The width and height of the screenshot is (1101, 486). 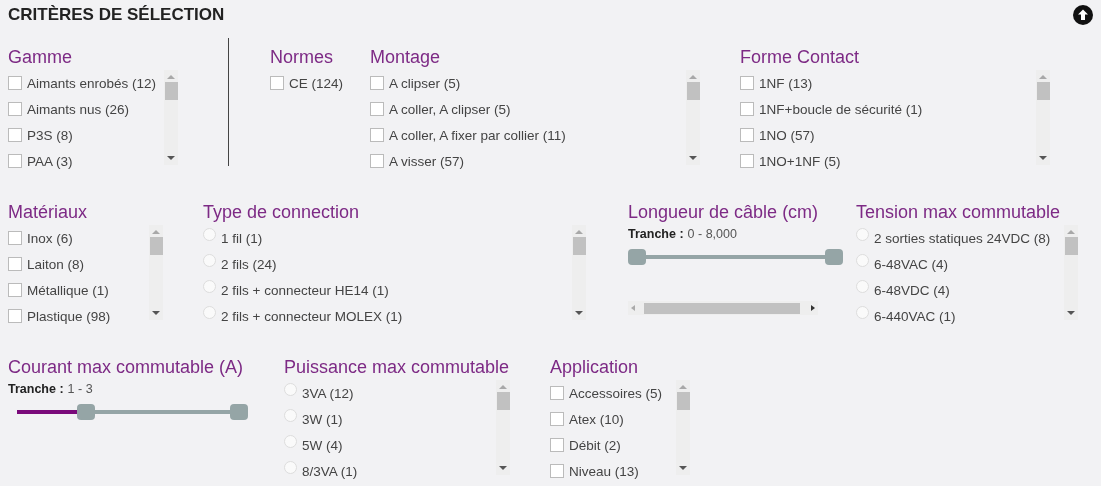 What do you see at coordinates (425, 83) in the screenshot?
I see `option-label: A clipser (5)` at bounding box center [425, 83].